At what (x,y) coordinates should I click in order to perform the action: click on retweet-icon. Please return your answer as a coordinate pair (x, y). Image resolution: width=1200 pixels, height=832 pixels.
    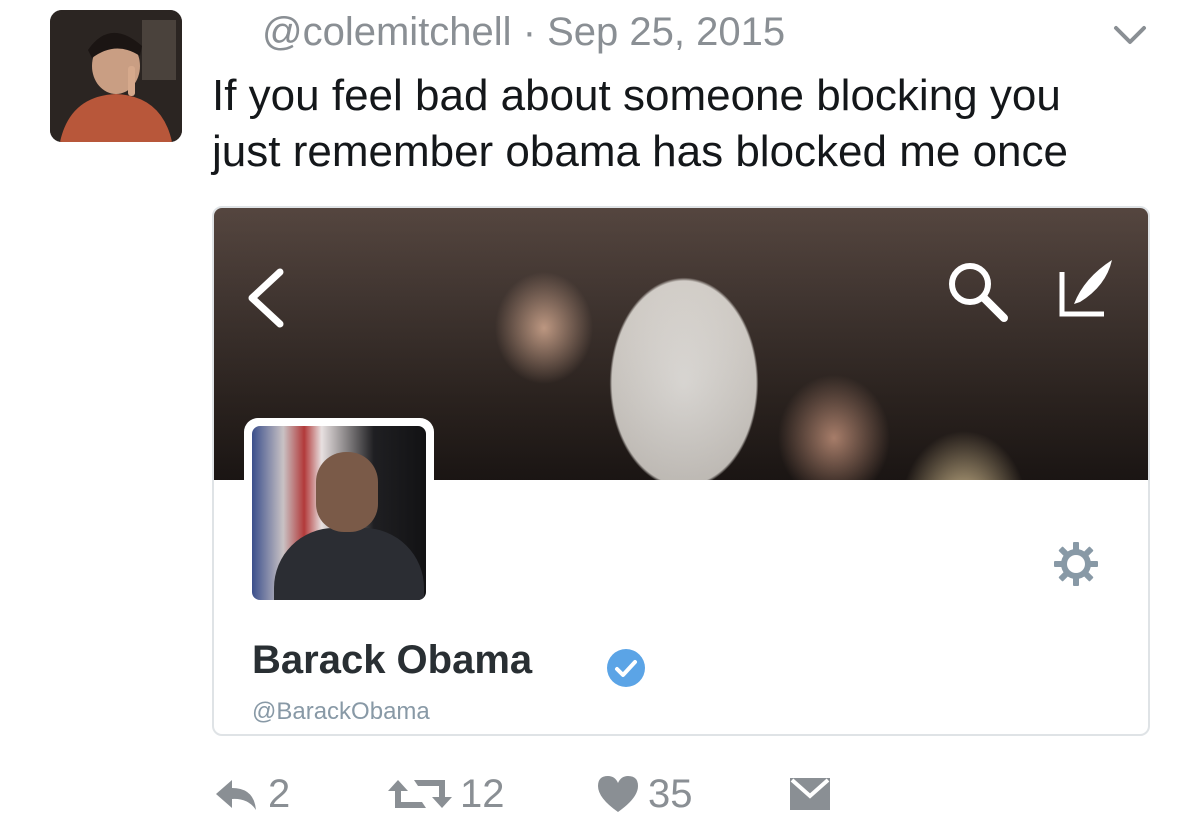
    Looking at the image, I should click on (420, 794).